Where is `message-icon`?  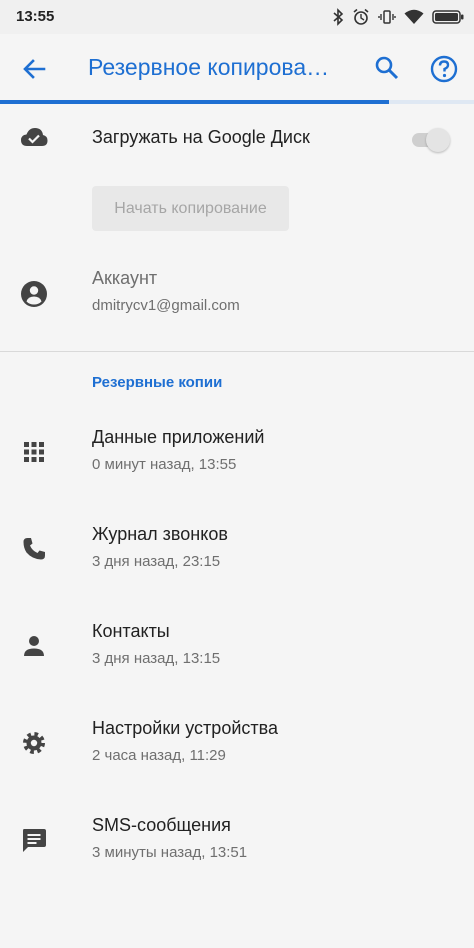
message-icon is located at coordinates (34, 840).